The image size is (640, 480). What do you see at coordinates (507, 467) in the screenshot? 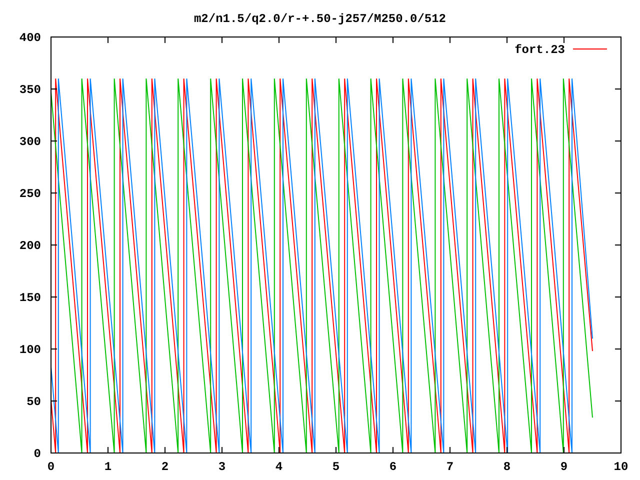
I see `x-tick-label: 8` at bounding box center [507, 467].